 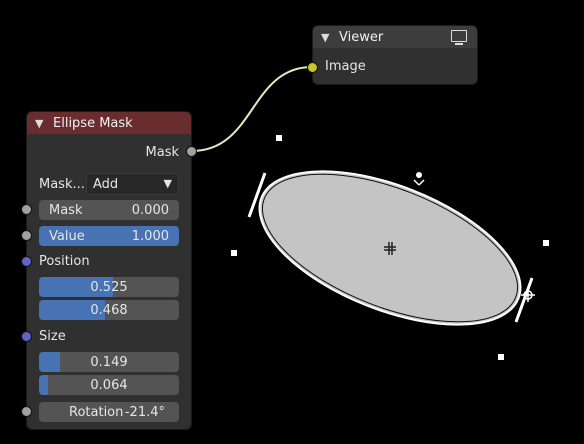 What do you see at coordinates (419, 179) in the screenshot?
I see `ellipse-top-handle` at bounding box center [419, 179].